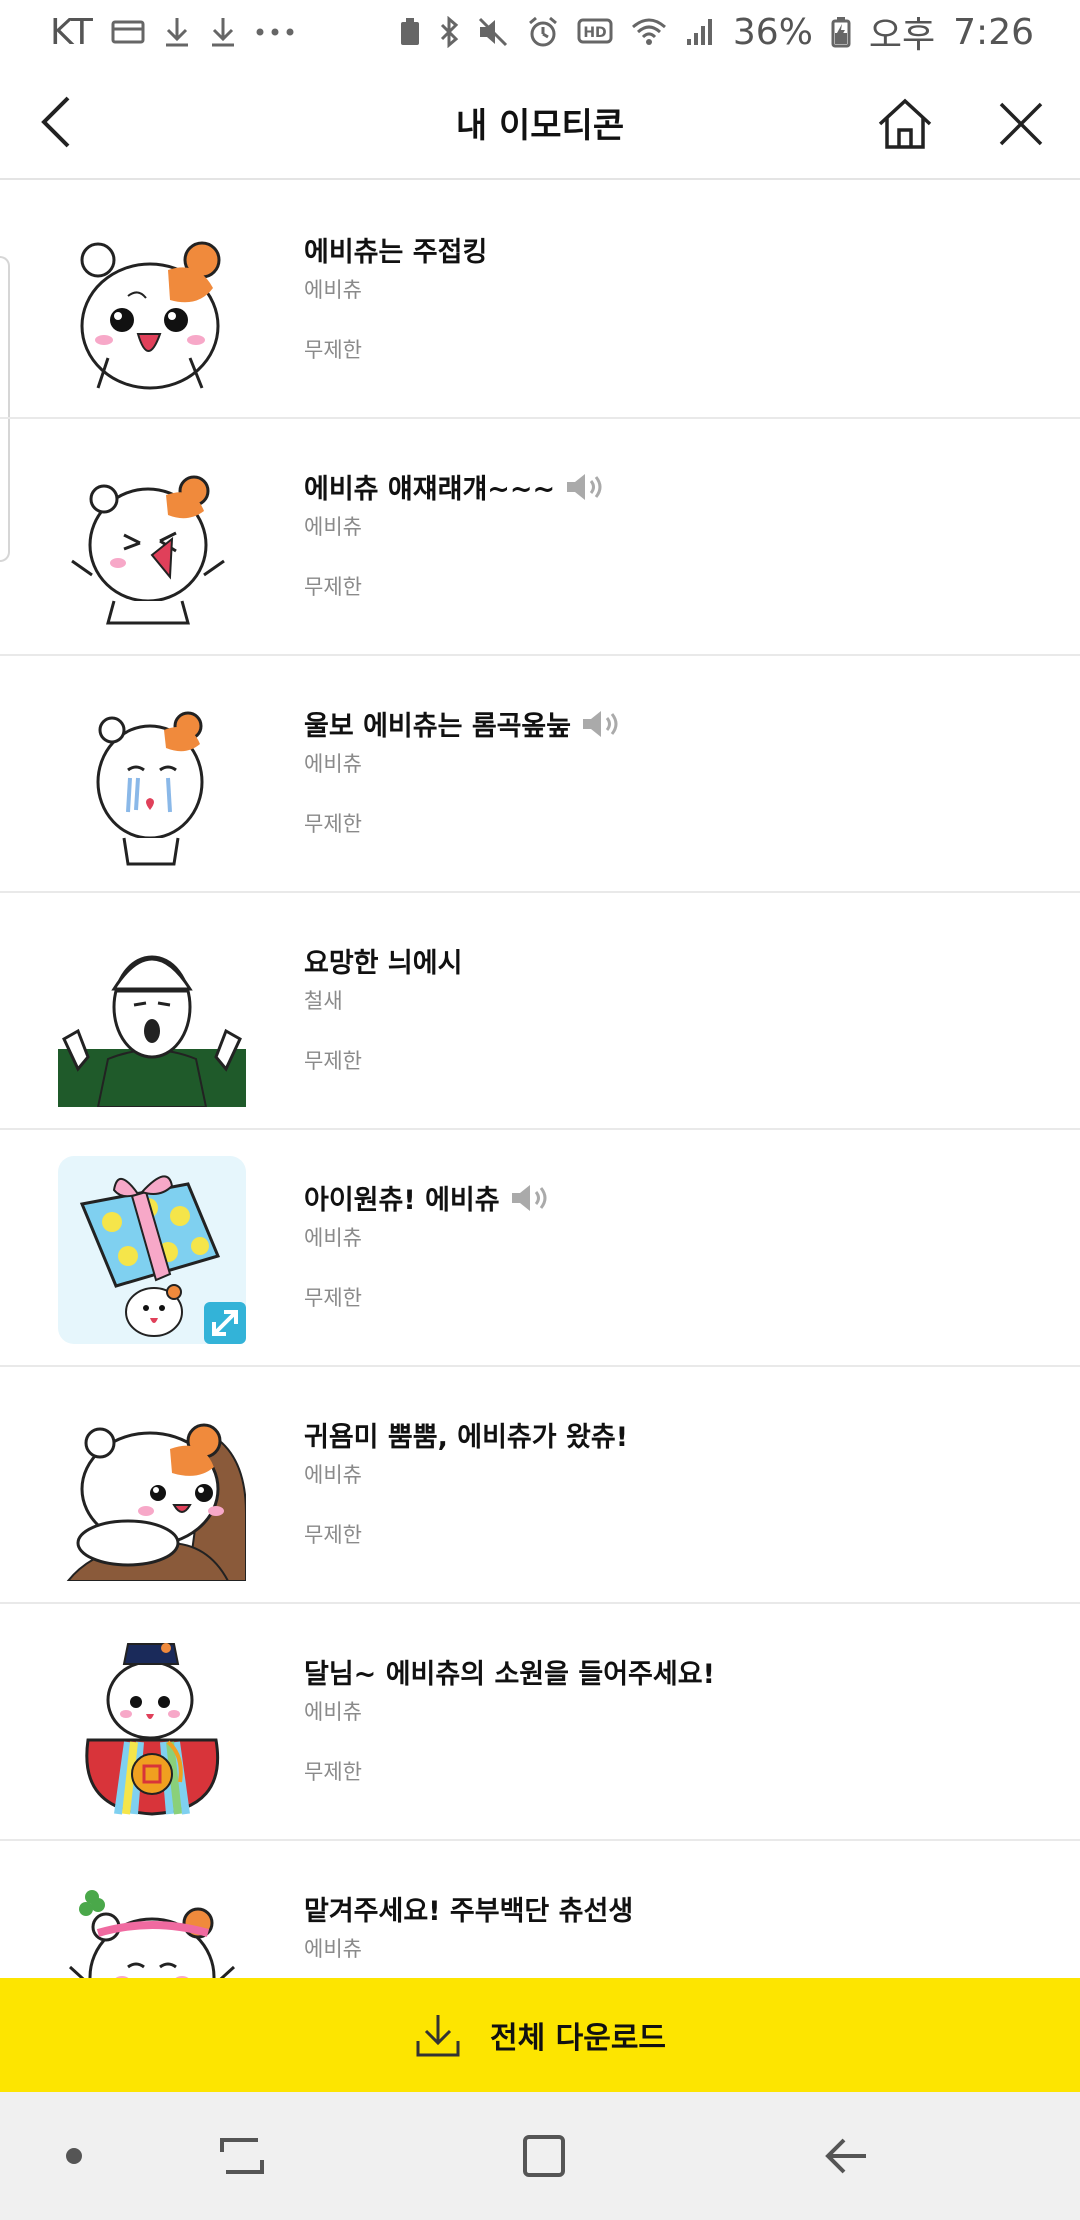 The image size is (1080, 2220). Describe the element at coordinates (410, 32) in the screenshot. I see `recycle-battery-icon` at that location.